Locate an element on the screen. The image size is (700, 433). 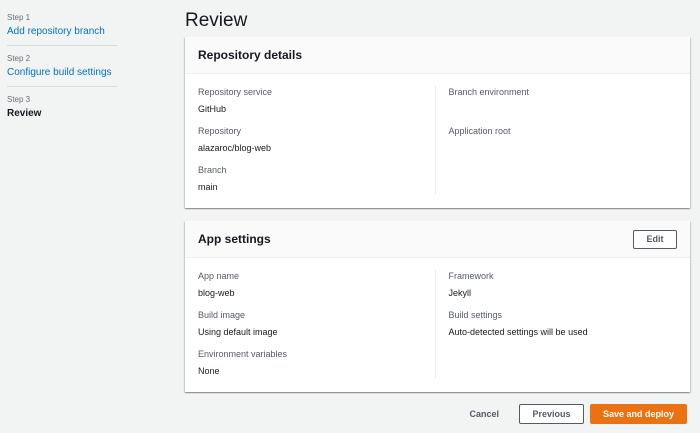
field-label: Application root is located at coordinates (479, 131).